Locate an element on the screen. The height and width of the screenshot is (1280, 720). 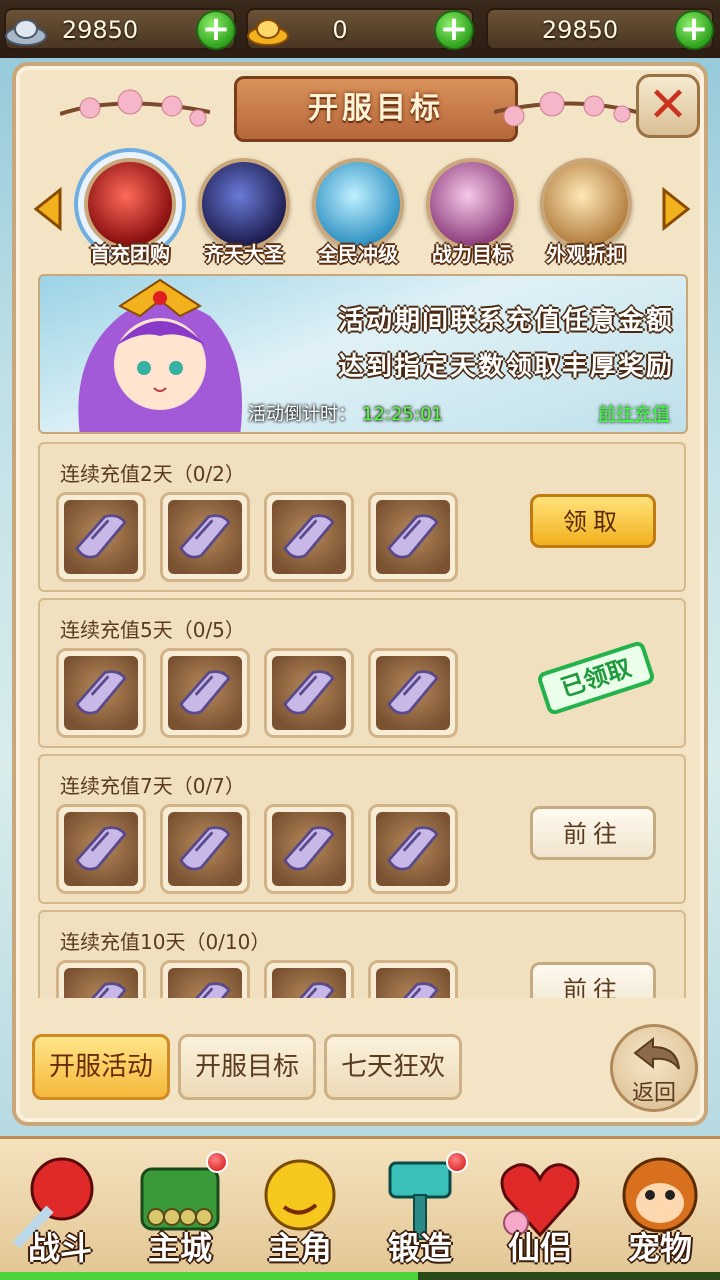
loading-progress is located at coordinates (360, 1276).